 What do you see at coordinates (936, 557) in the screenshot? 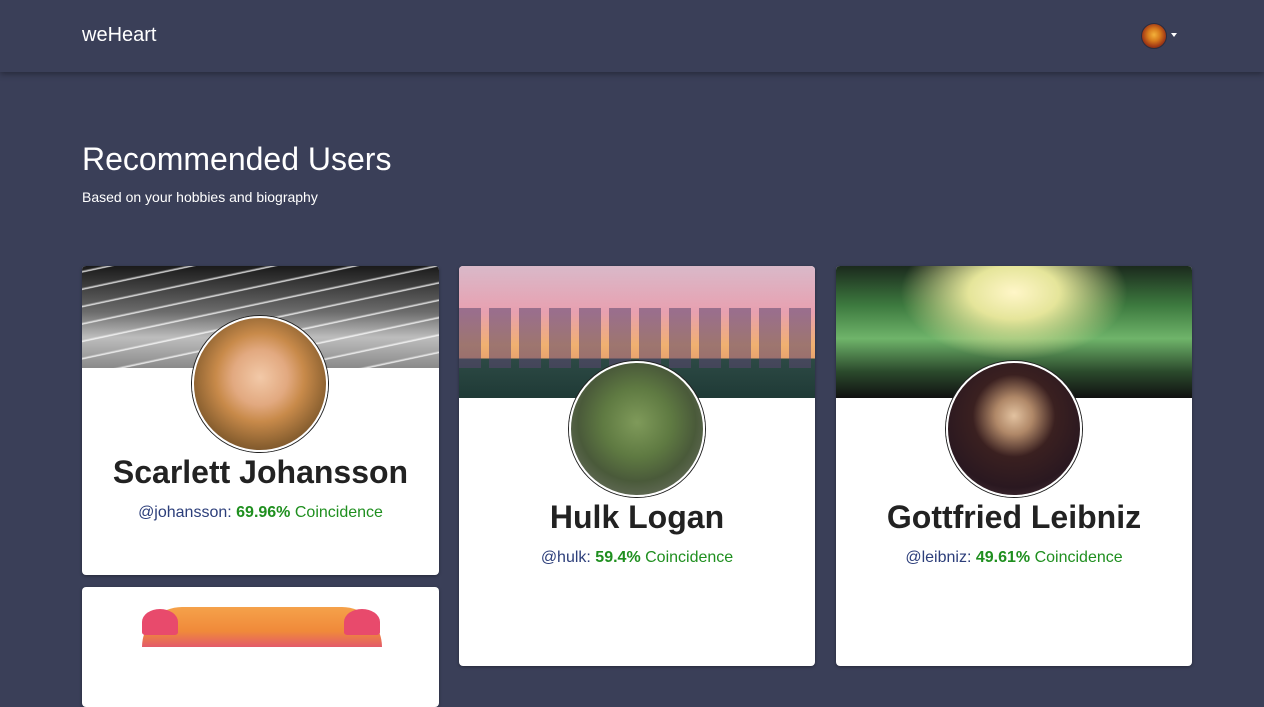
I see `user-username: @leibniz` at bounding box center [936, 557].